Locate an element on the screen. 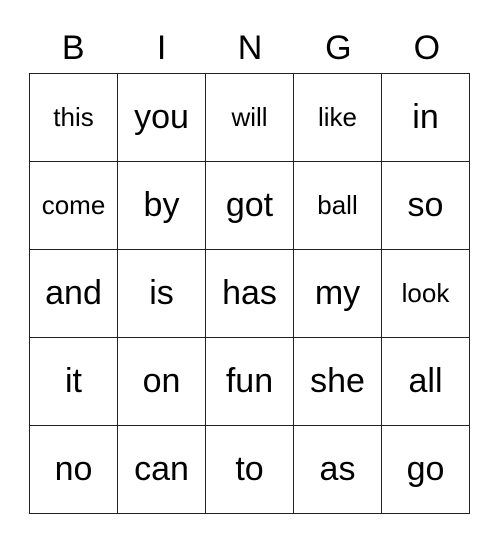 This screenshot has width=500, height=544. bingo-cell: ball is located at coordinates (338, 206).